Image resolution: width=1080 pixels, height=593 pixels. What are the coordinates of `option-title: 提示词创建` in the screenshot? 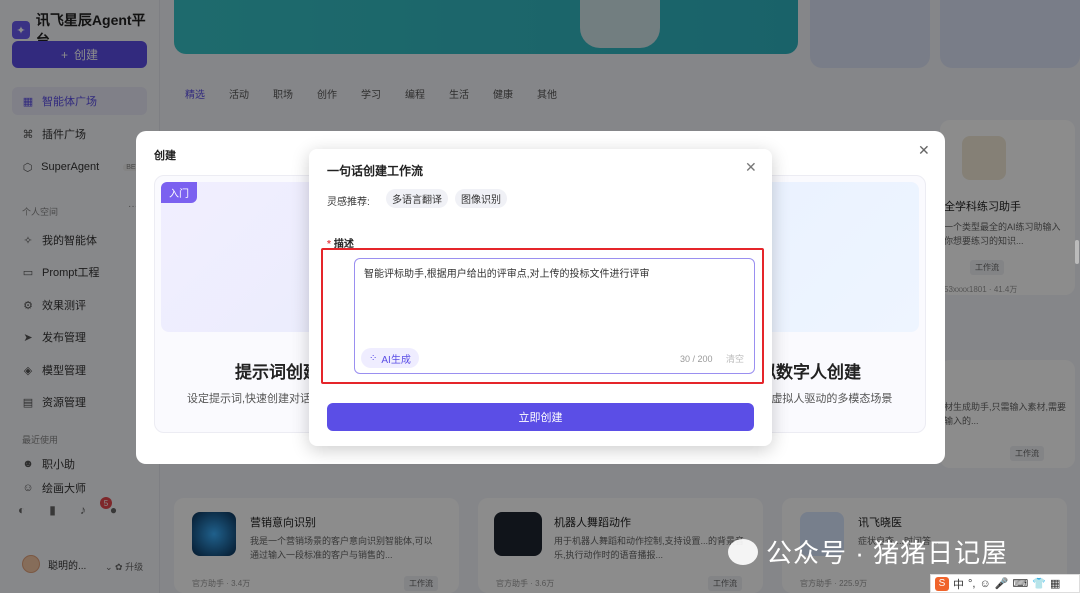 It's located at (277, 372).